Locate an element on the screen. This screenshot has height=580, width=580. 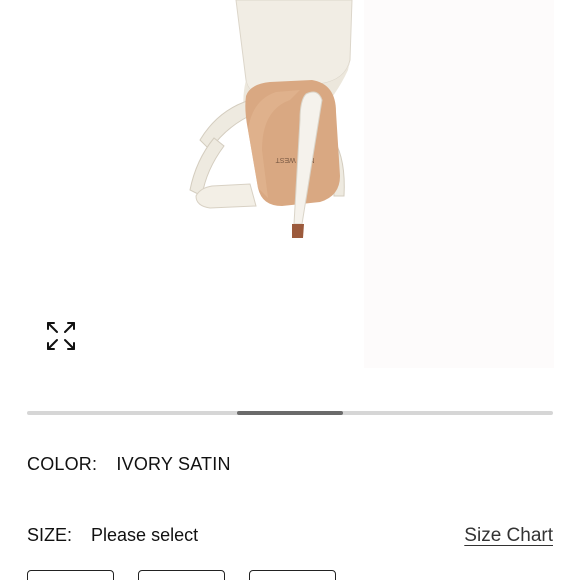
carousel-progress-track is located at coordinates (290, 413).